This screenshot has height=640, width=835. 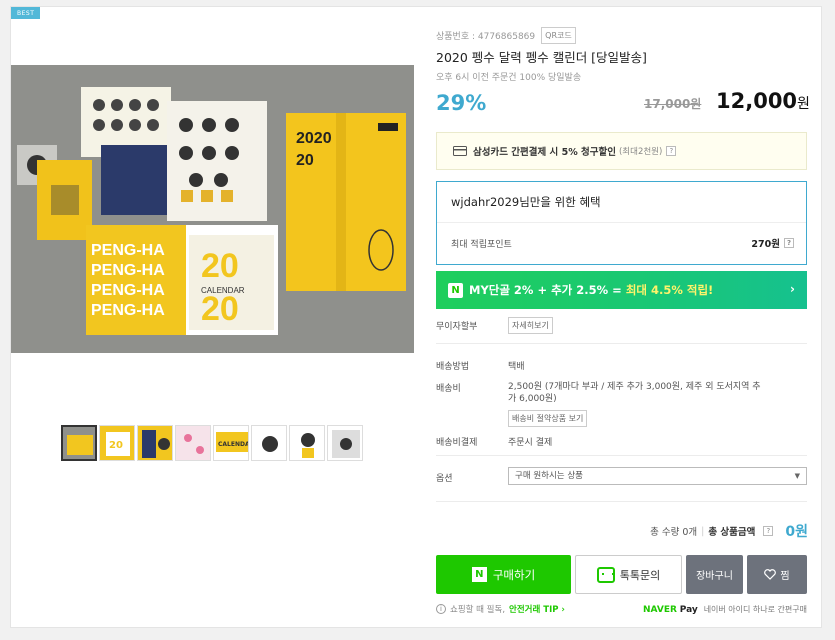 I want to click on original-price: 17,000원, so click(x=673, y=104).